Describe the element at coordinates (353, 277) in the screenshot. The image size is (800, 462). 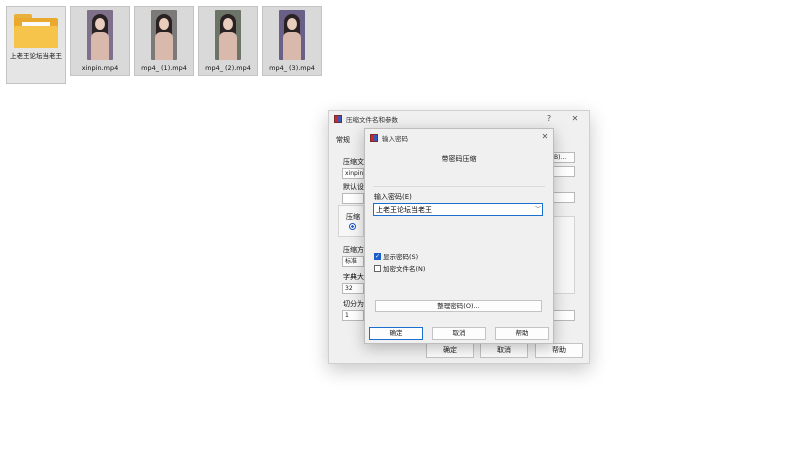
I see `dictionary-label: 字典大` at that location.